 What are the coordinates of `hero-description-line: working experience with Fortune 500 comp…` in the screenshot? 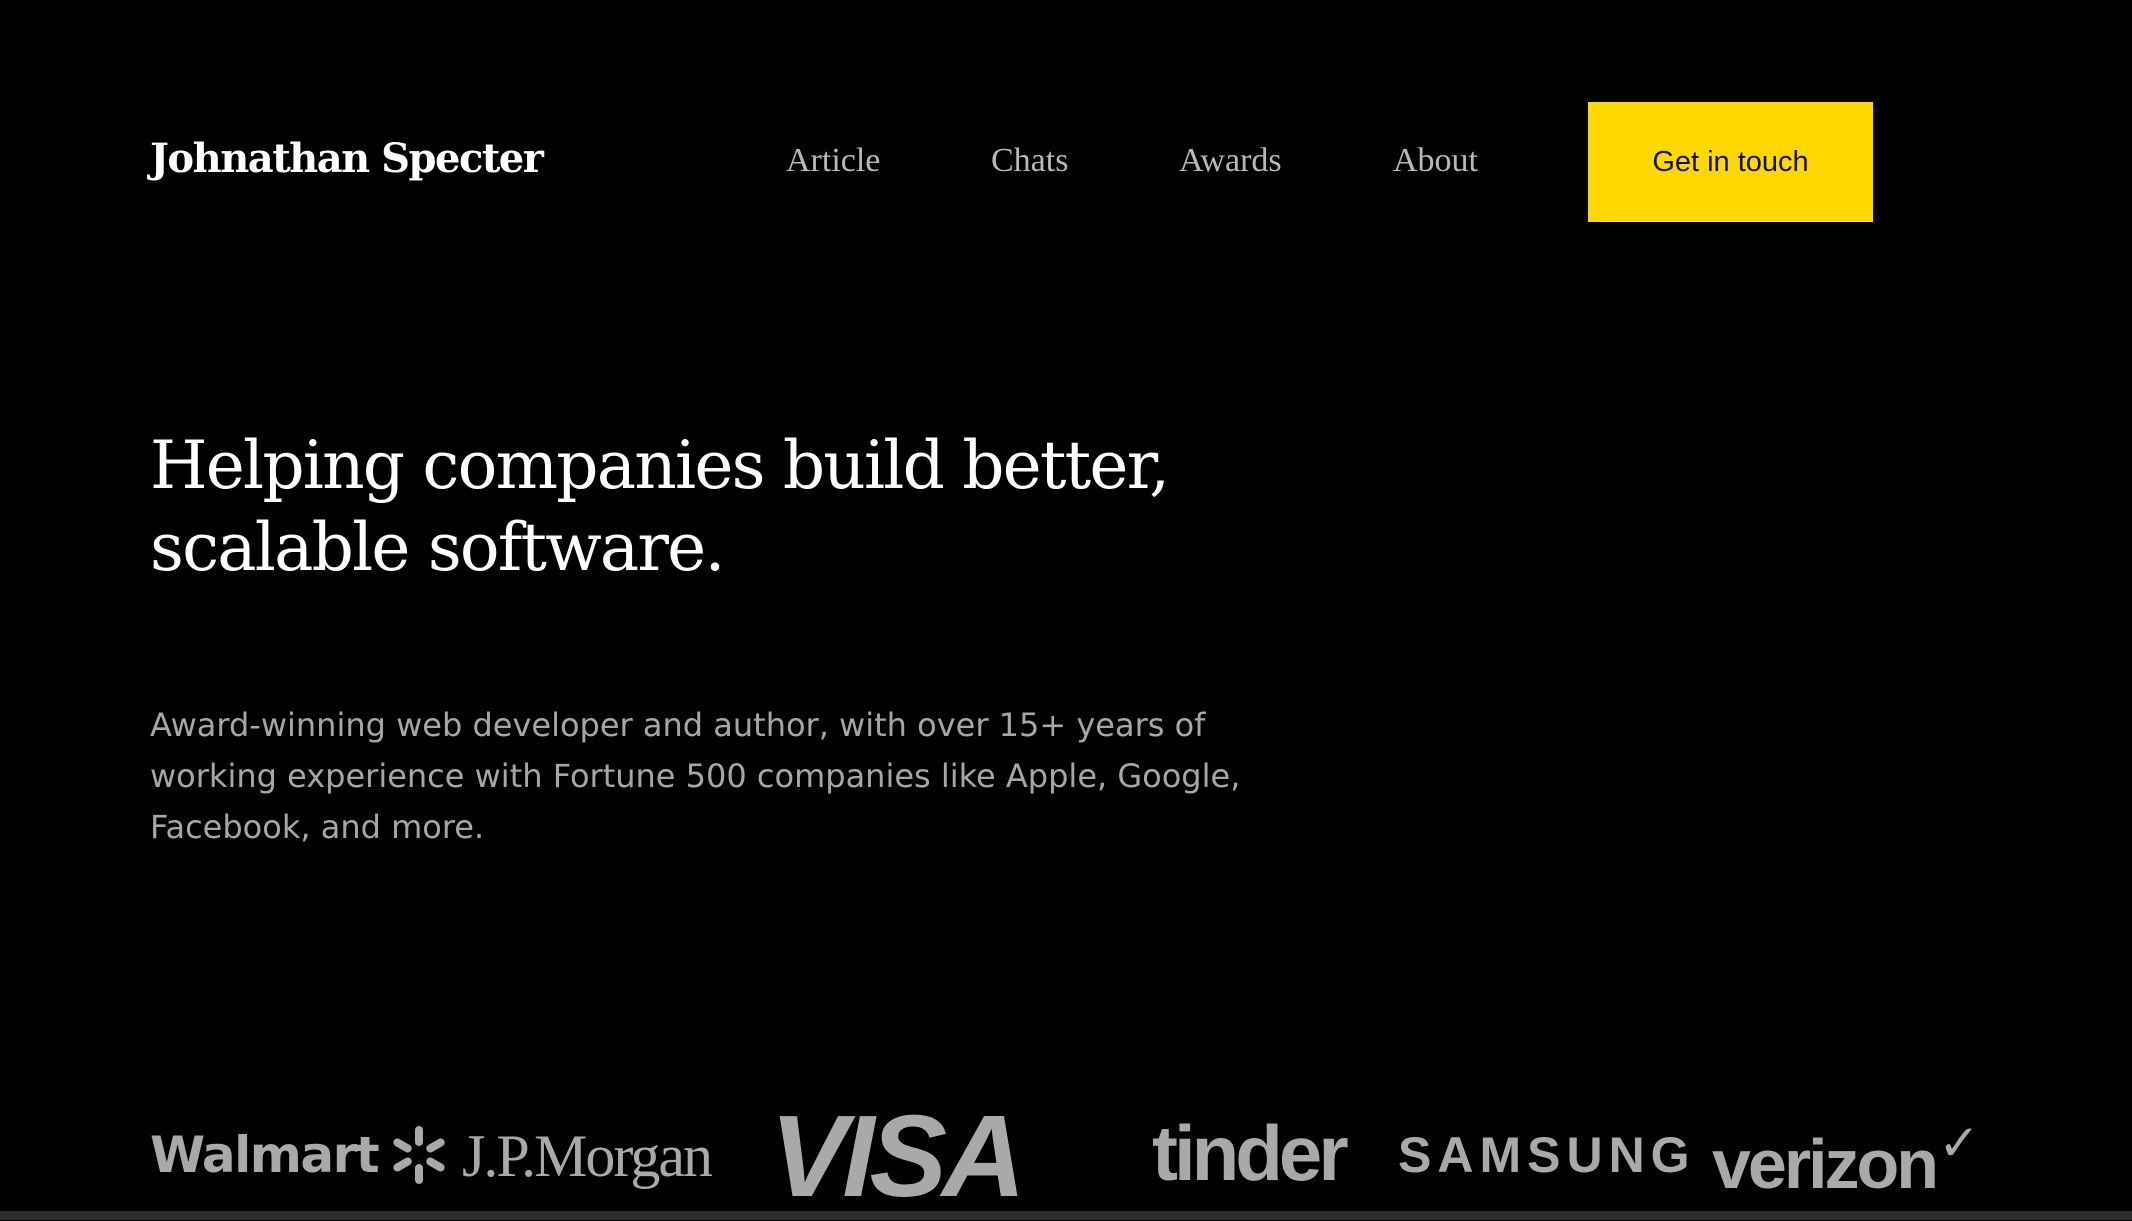 It's located at (695, 776).